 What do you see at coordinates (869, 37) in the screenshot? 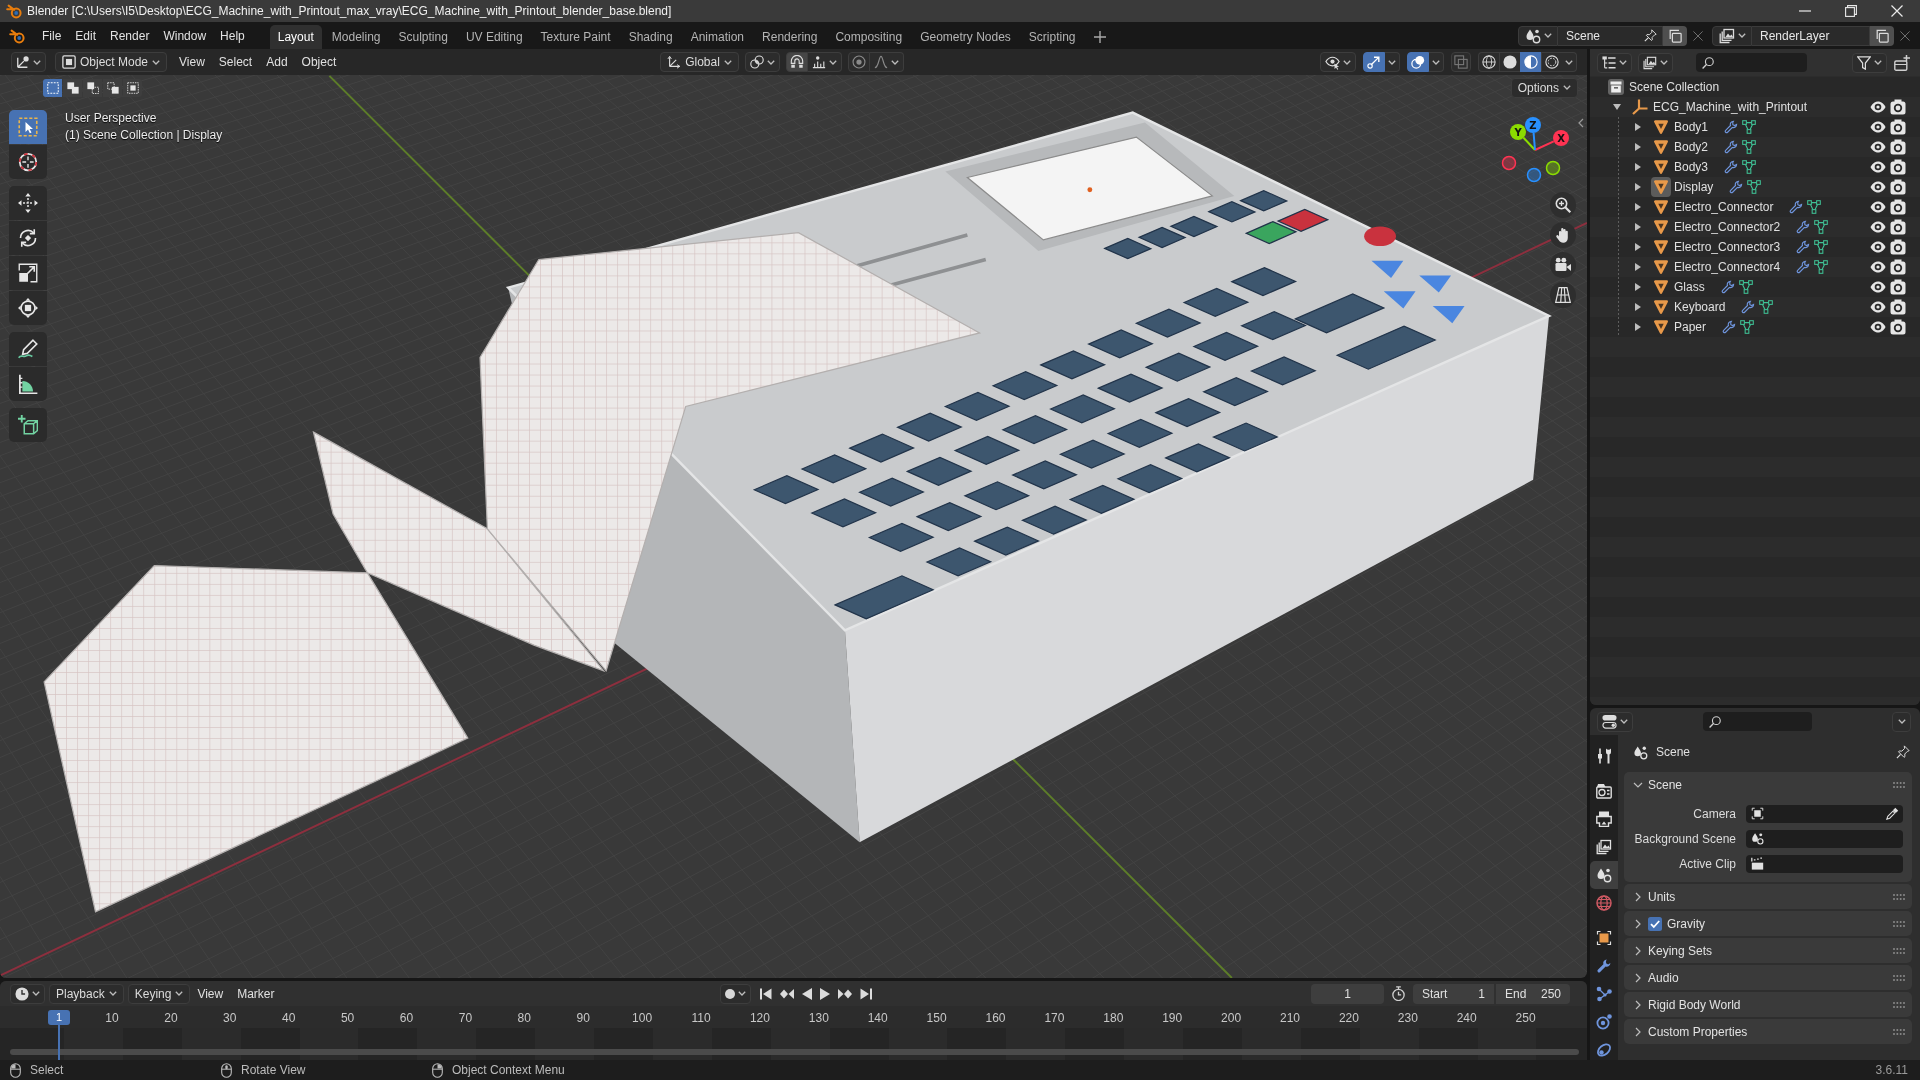
I see `workspace-tab: Compositing` at bounding box center [869, 37].